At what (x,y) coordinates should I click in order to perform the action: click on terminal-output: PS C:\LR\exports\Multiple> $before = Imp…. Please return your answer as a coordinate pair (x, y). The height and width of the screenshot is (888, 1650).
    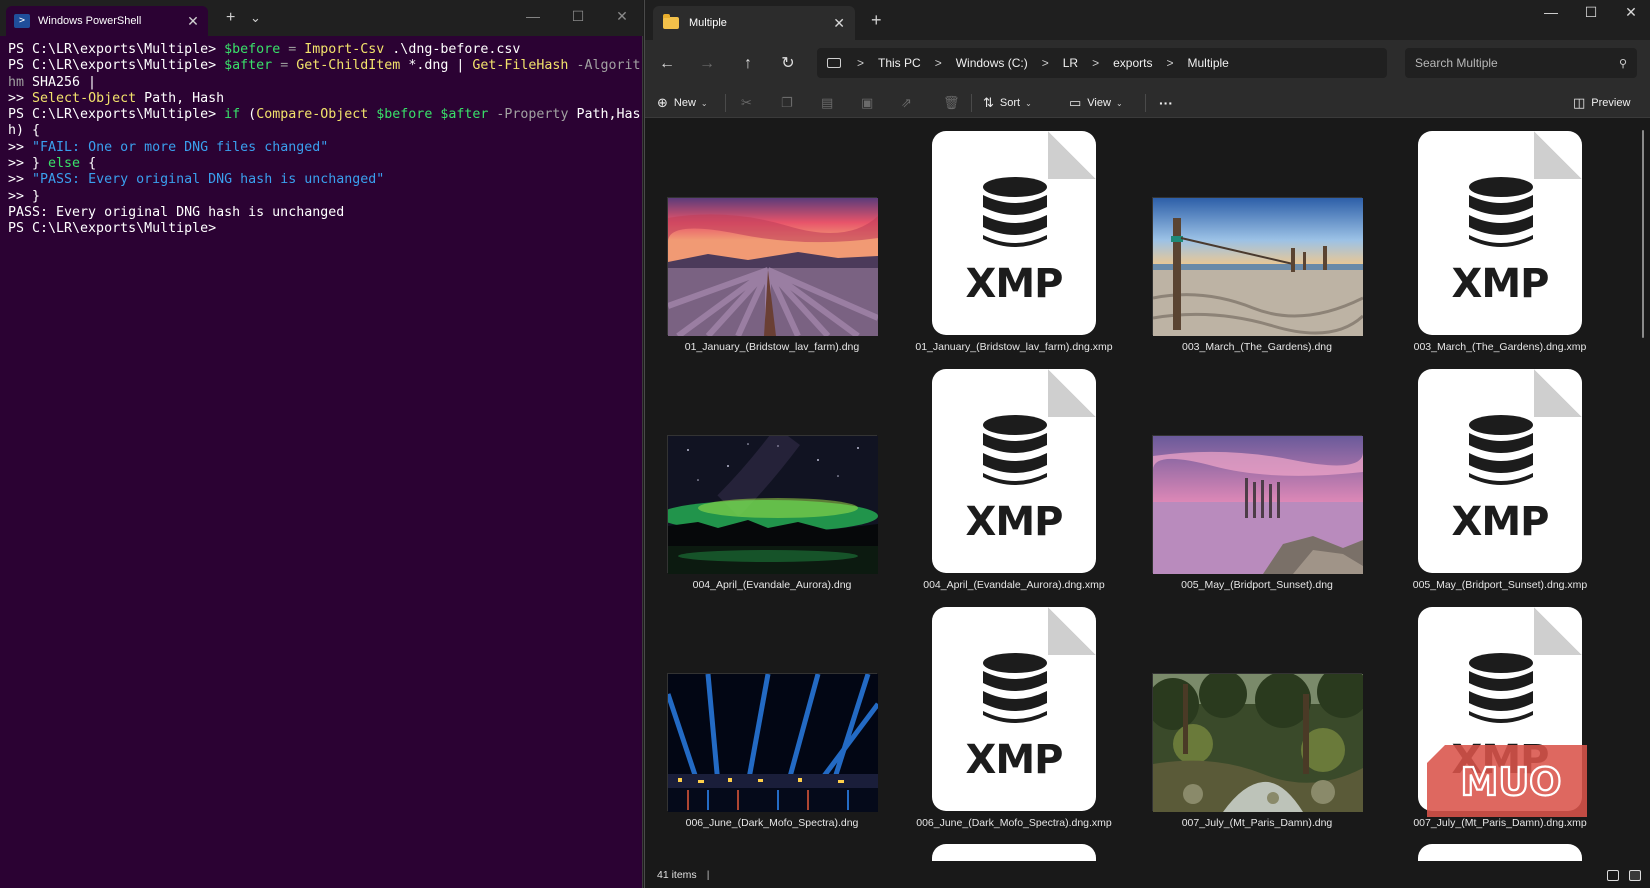
    Looking at the image, I should click on (324, 140).